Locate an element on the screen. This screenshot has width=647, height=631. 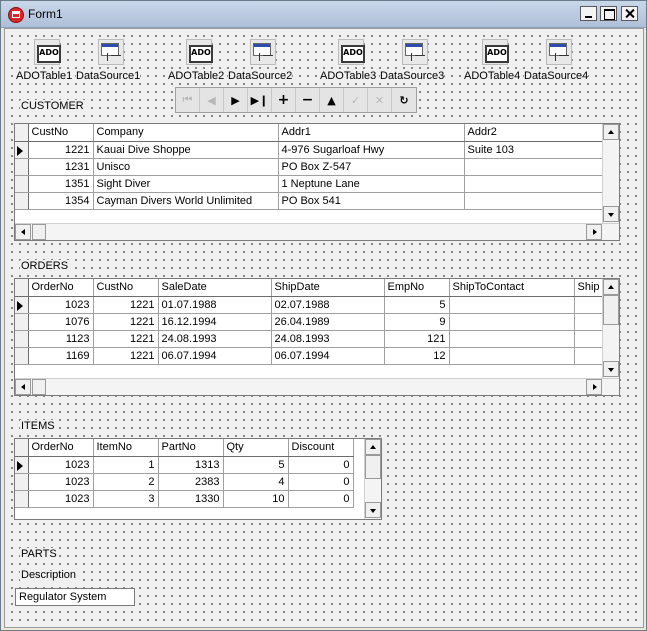
adotable3-component: ADO ADOTable3 is located at coordinates (349, 61).